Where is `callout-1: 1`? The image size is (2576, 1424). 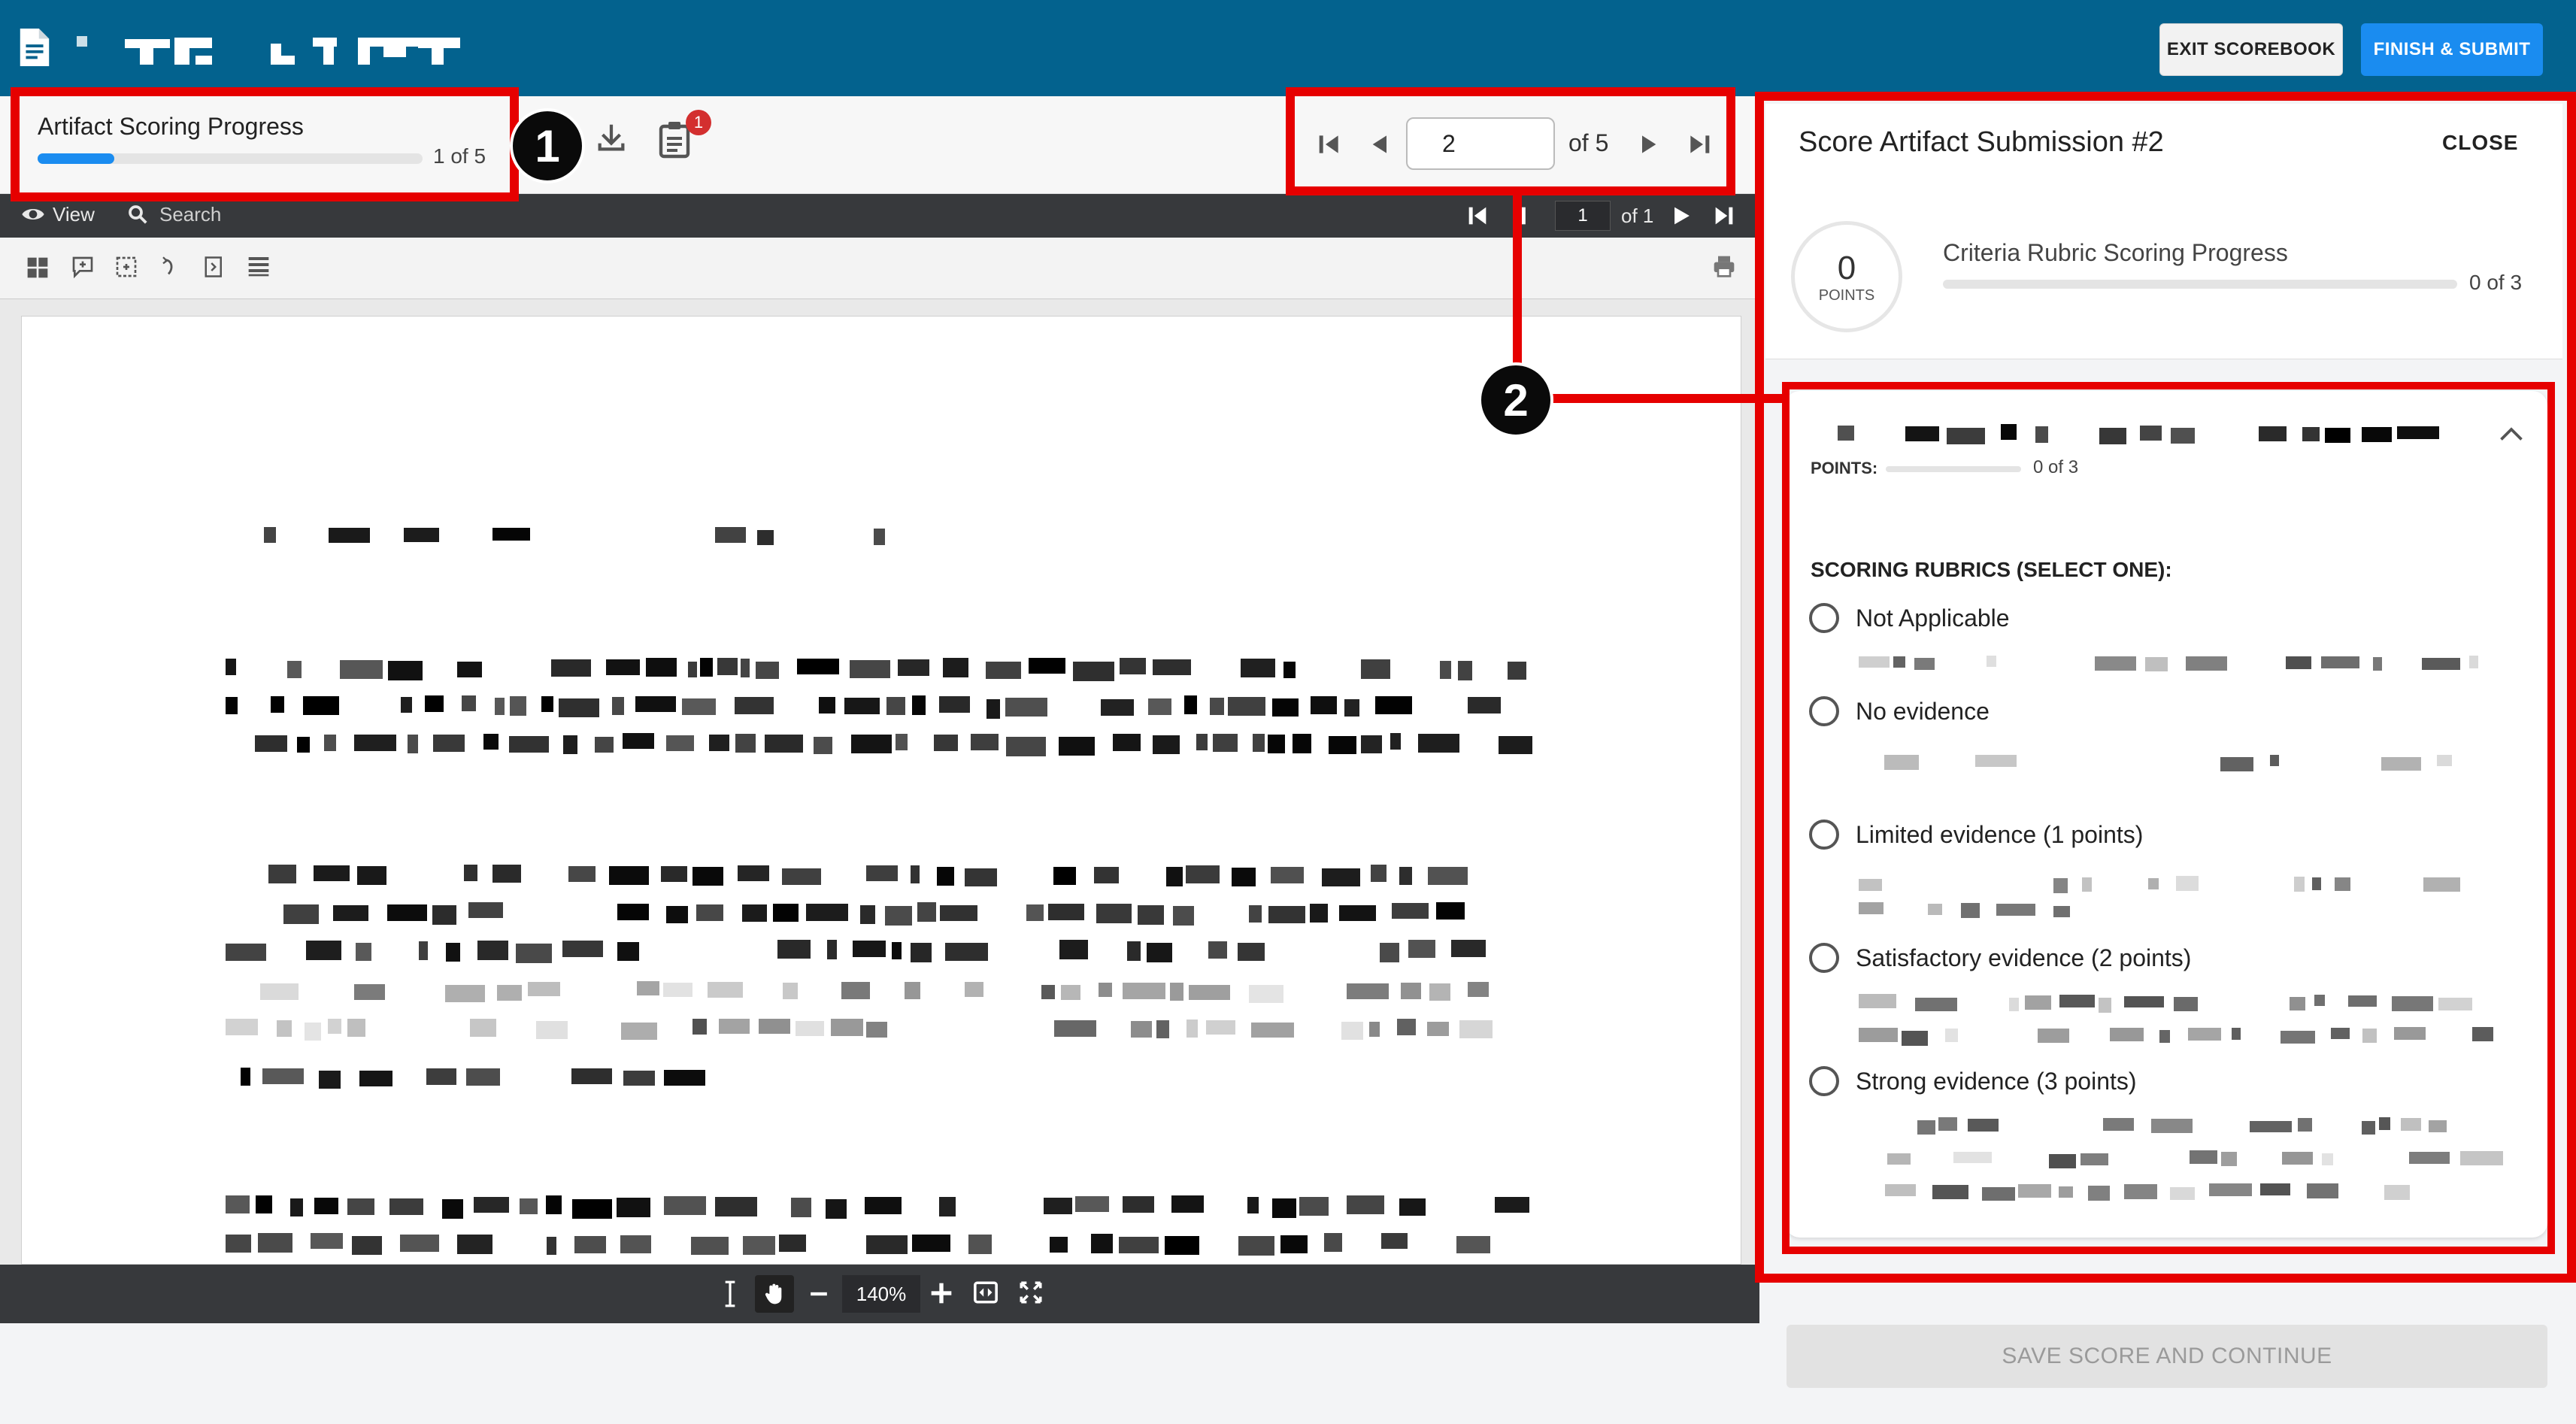 callout-1: 1 is located at coordinates (547, 145).